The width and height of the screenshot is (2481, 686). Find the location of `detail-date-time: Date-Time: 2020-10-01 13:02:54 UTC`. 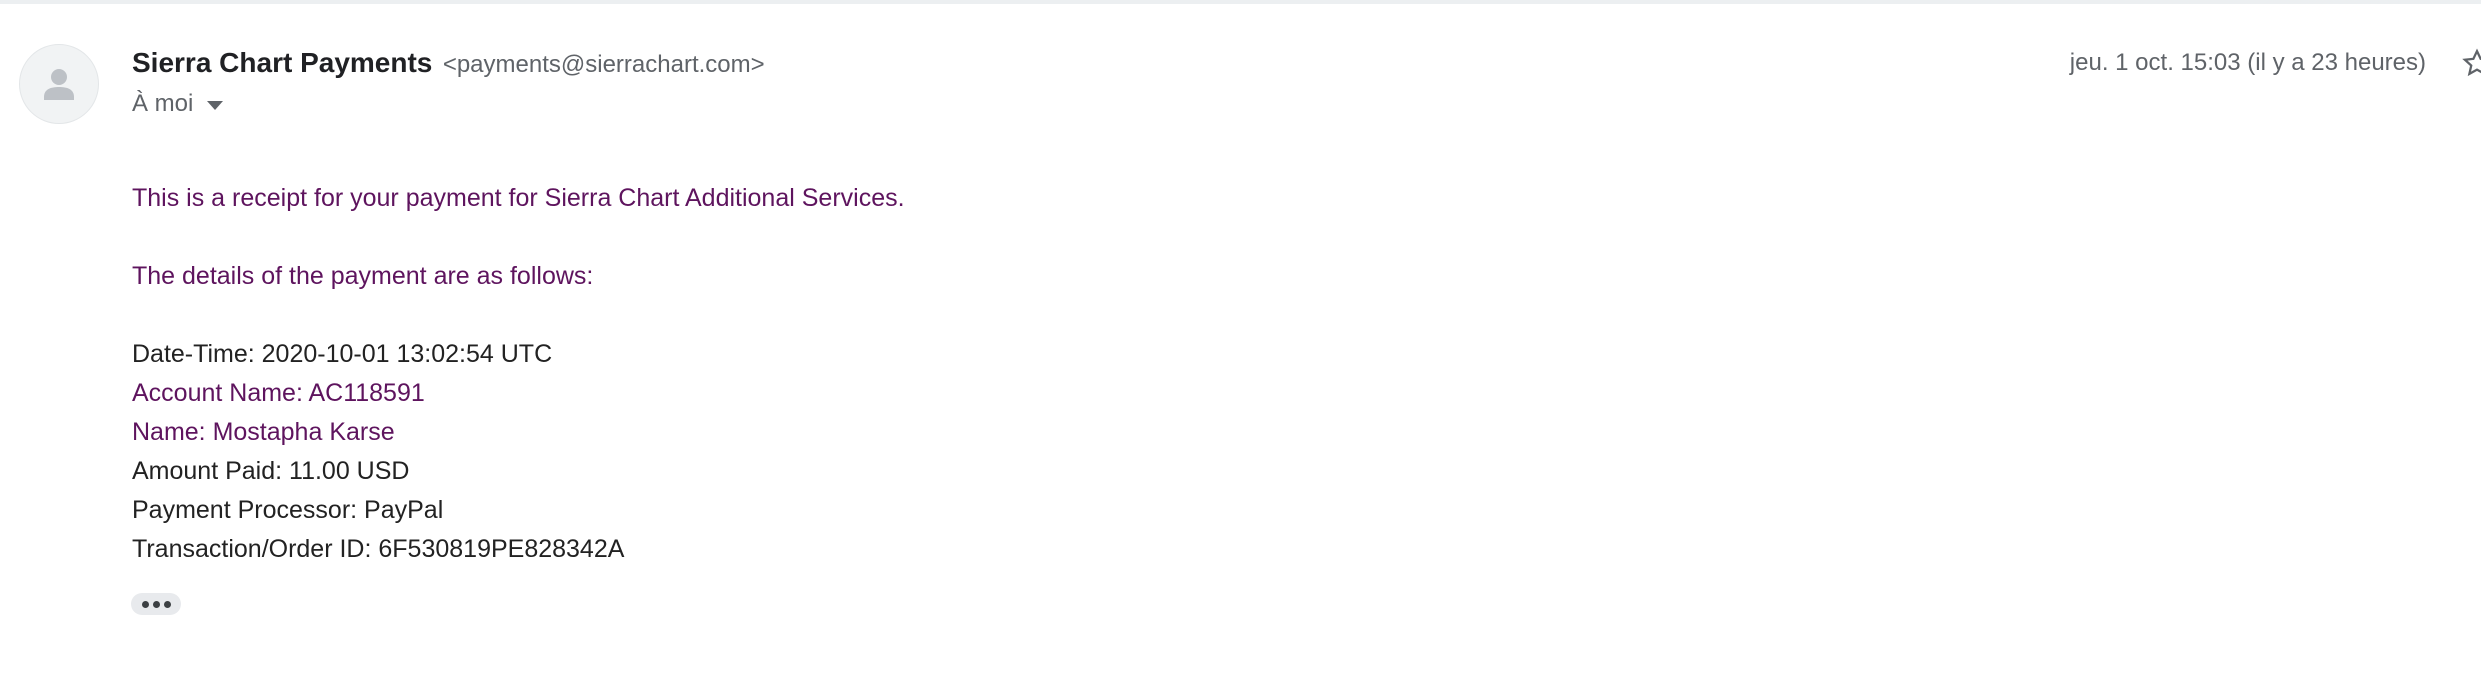

detail-date-time: Date-Time: 2020-10-01 13:02:54 UTC is located at coordinates (342, 354).